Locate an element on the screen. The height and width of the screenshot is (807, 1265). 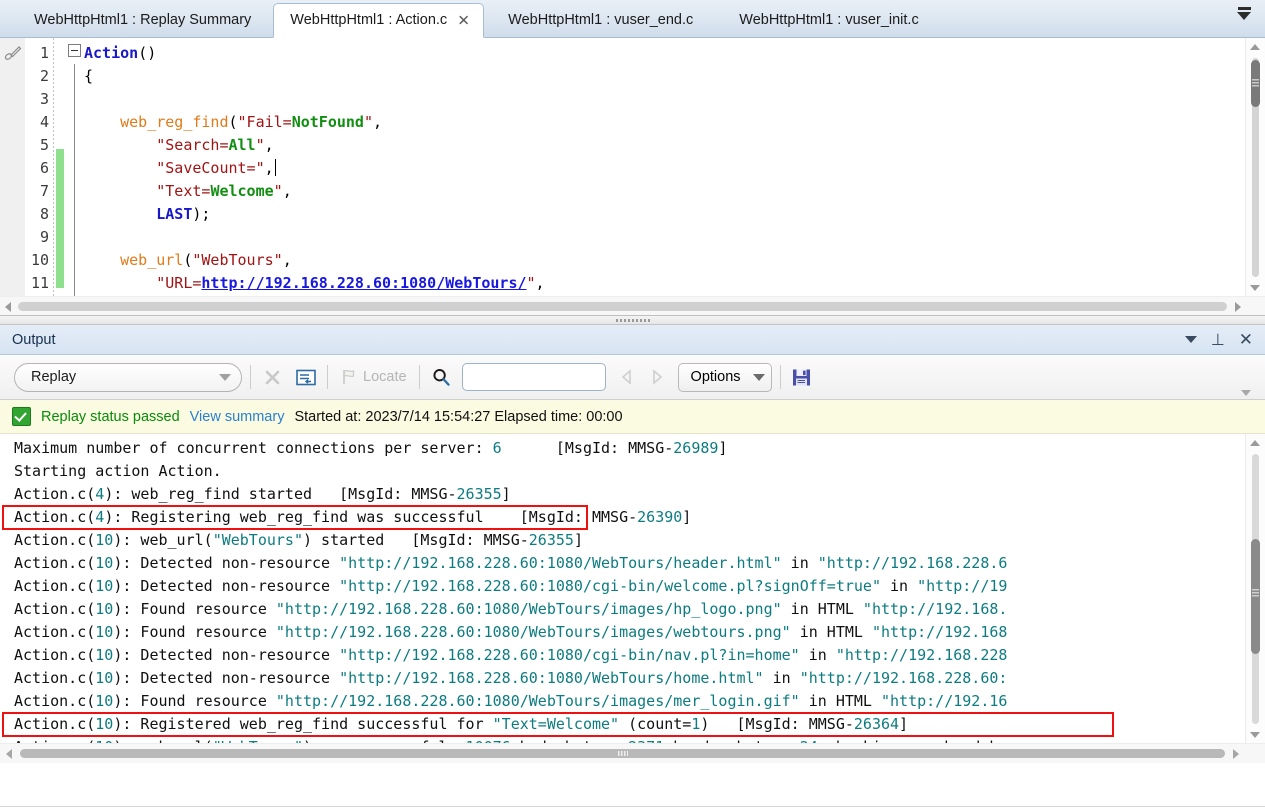
log-token: in is located at coordinates (899, 586).